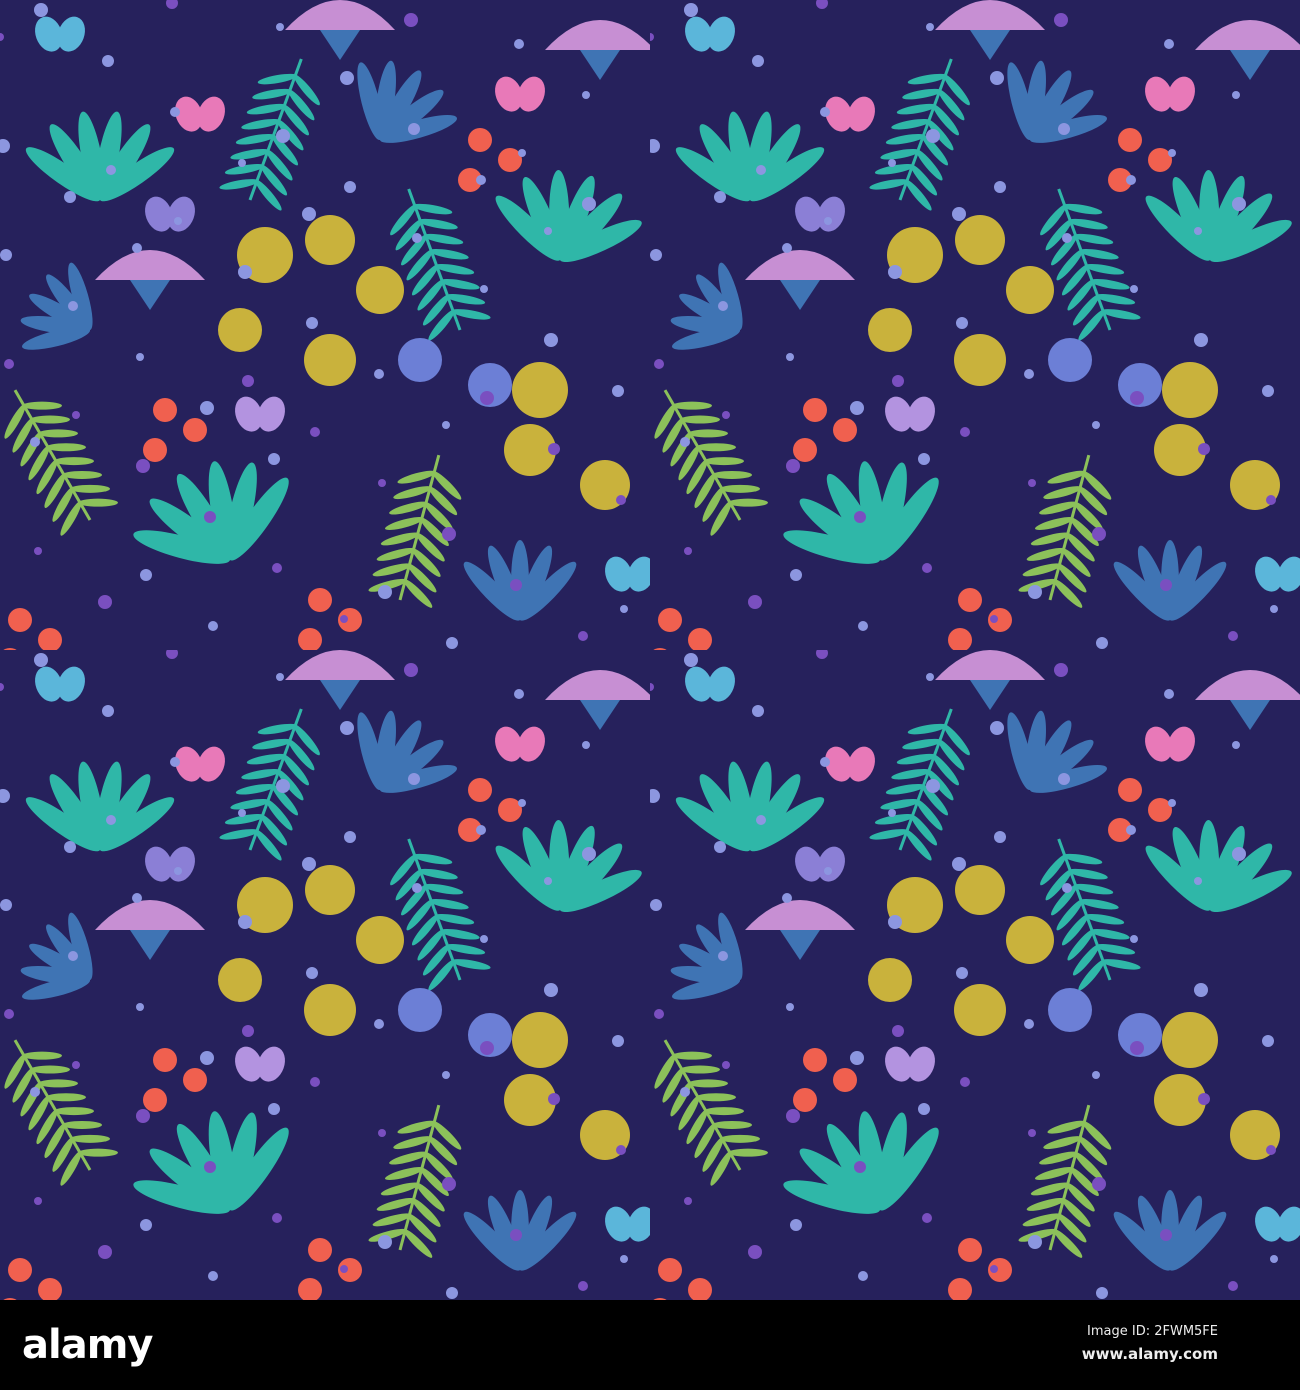  I want to click on stock-footer: alamy Image ID: 2FWM5FE www.alamy.com, so click(650, 1345).